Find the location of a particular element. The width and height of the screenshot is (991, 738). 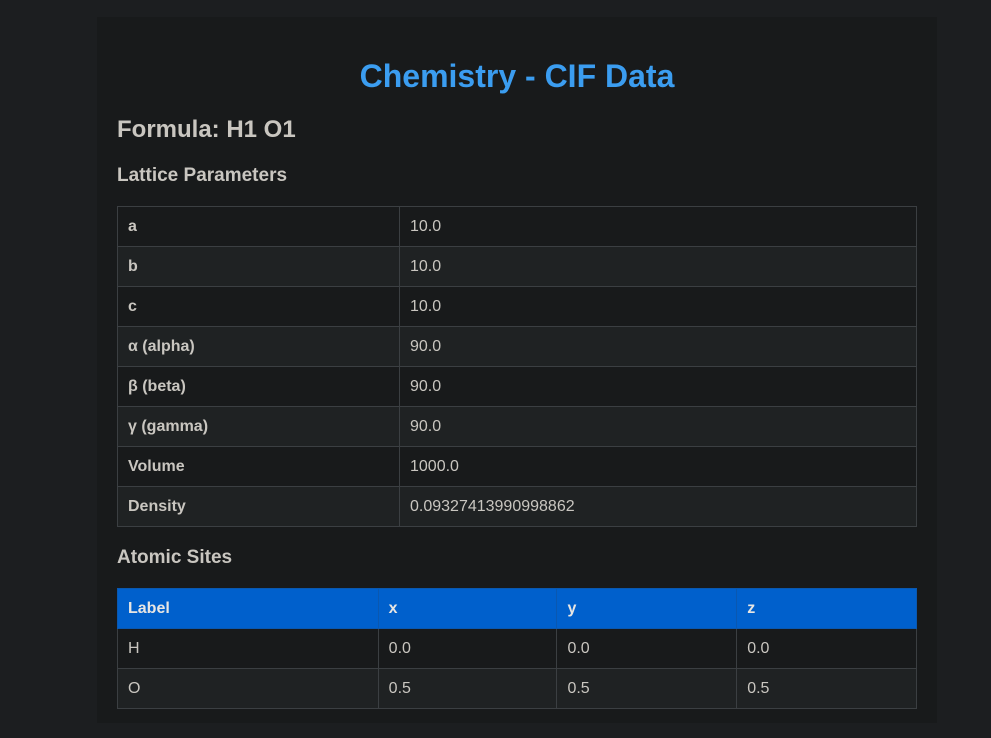

column-header-label: Label is located at coordinates (248, 608).